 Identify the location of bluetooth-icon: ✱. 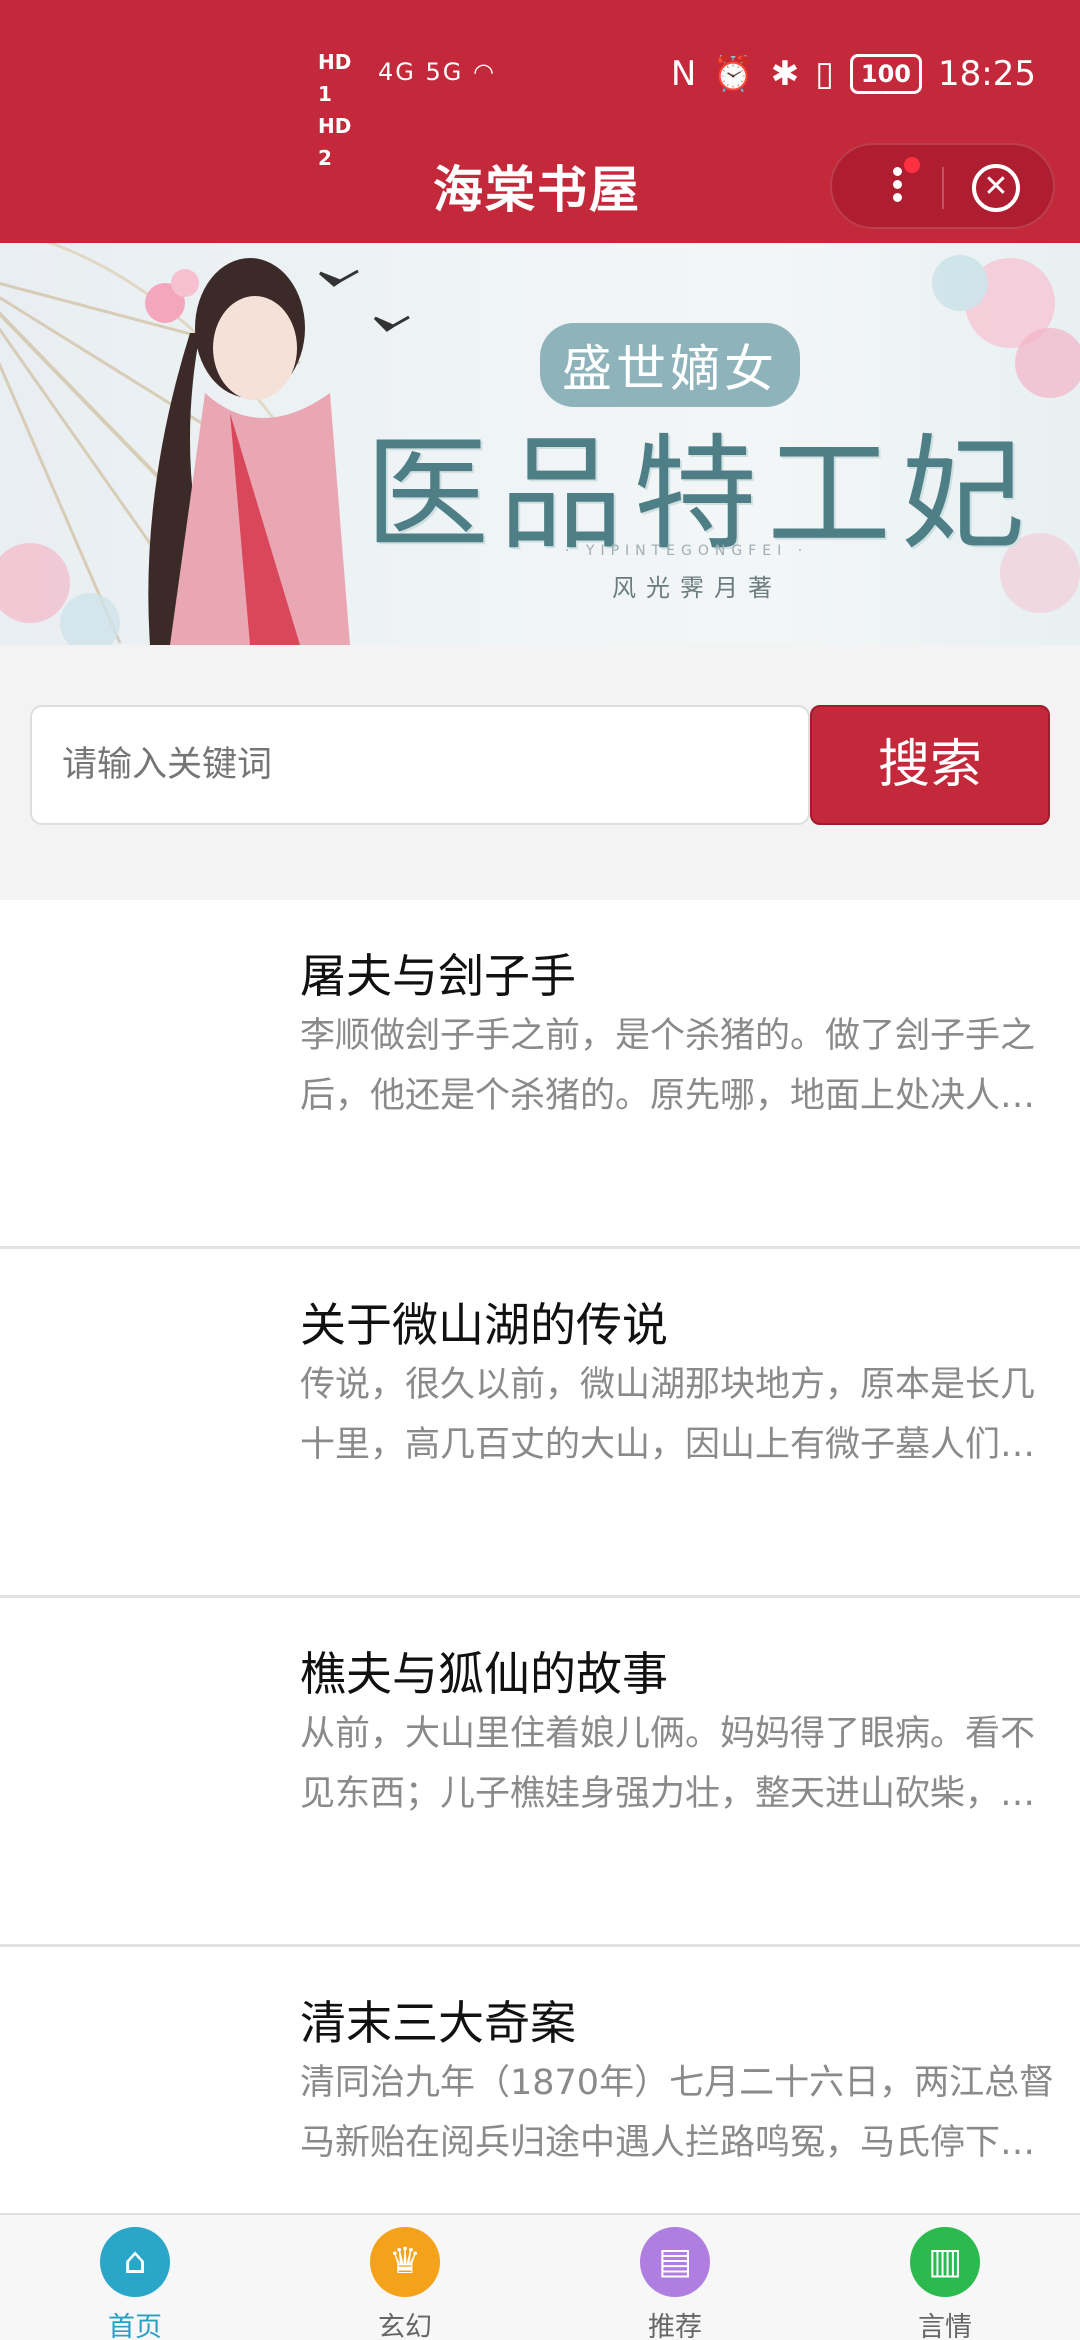
(785, 74).